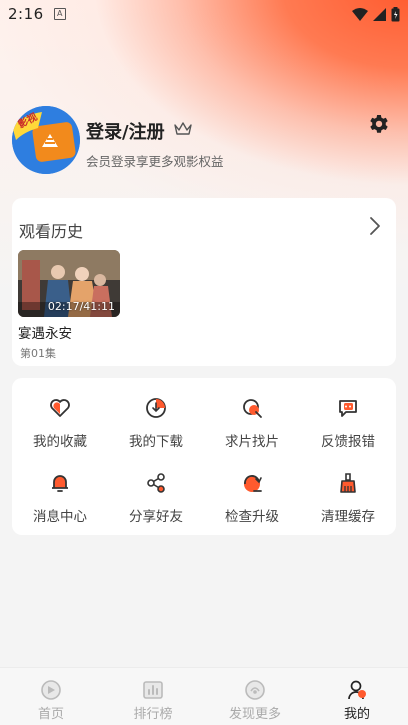 The width and height of the screenshot is (408, 725). What do you see at coordinates (60, 483) in the screenshot?
I see `bell-icon` at bounding box center [60, 483].